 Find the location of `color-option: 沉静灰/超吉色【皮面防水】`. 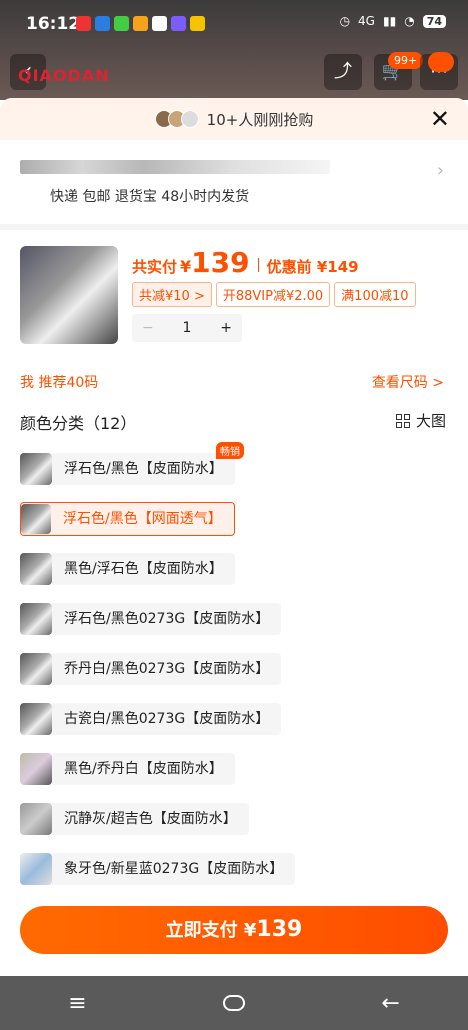

color-option: 沉静灰/超吉色【皮面防水】 is located at coordinates (235, 819).